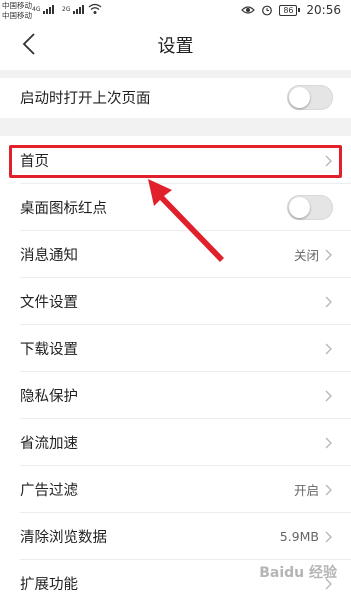 Image resolution: width=351 pixels, height=607 pixels. I want to click on page-title: 设置, so click(175, 46).